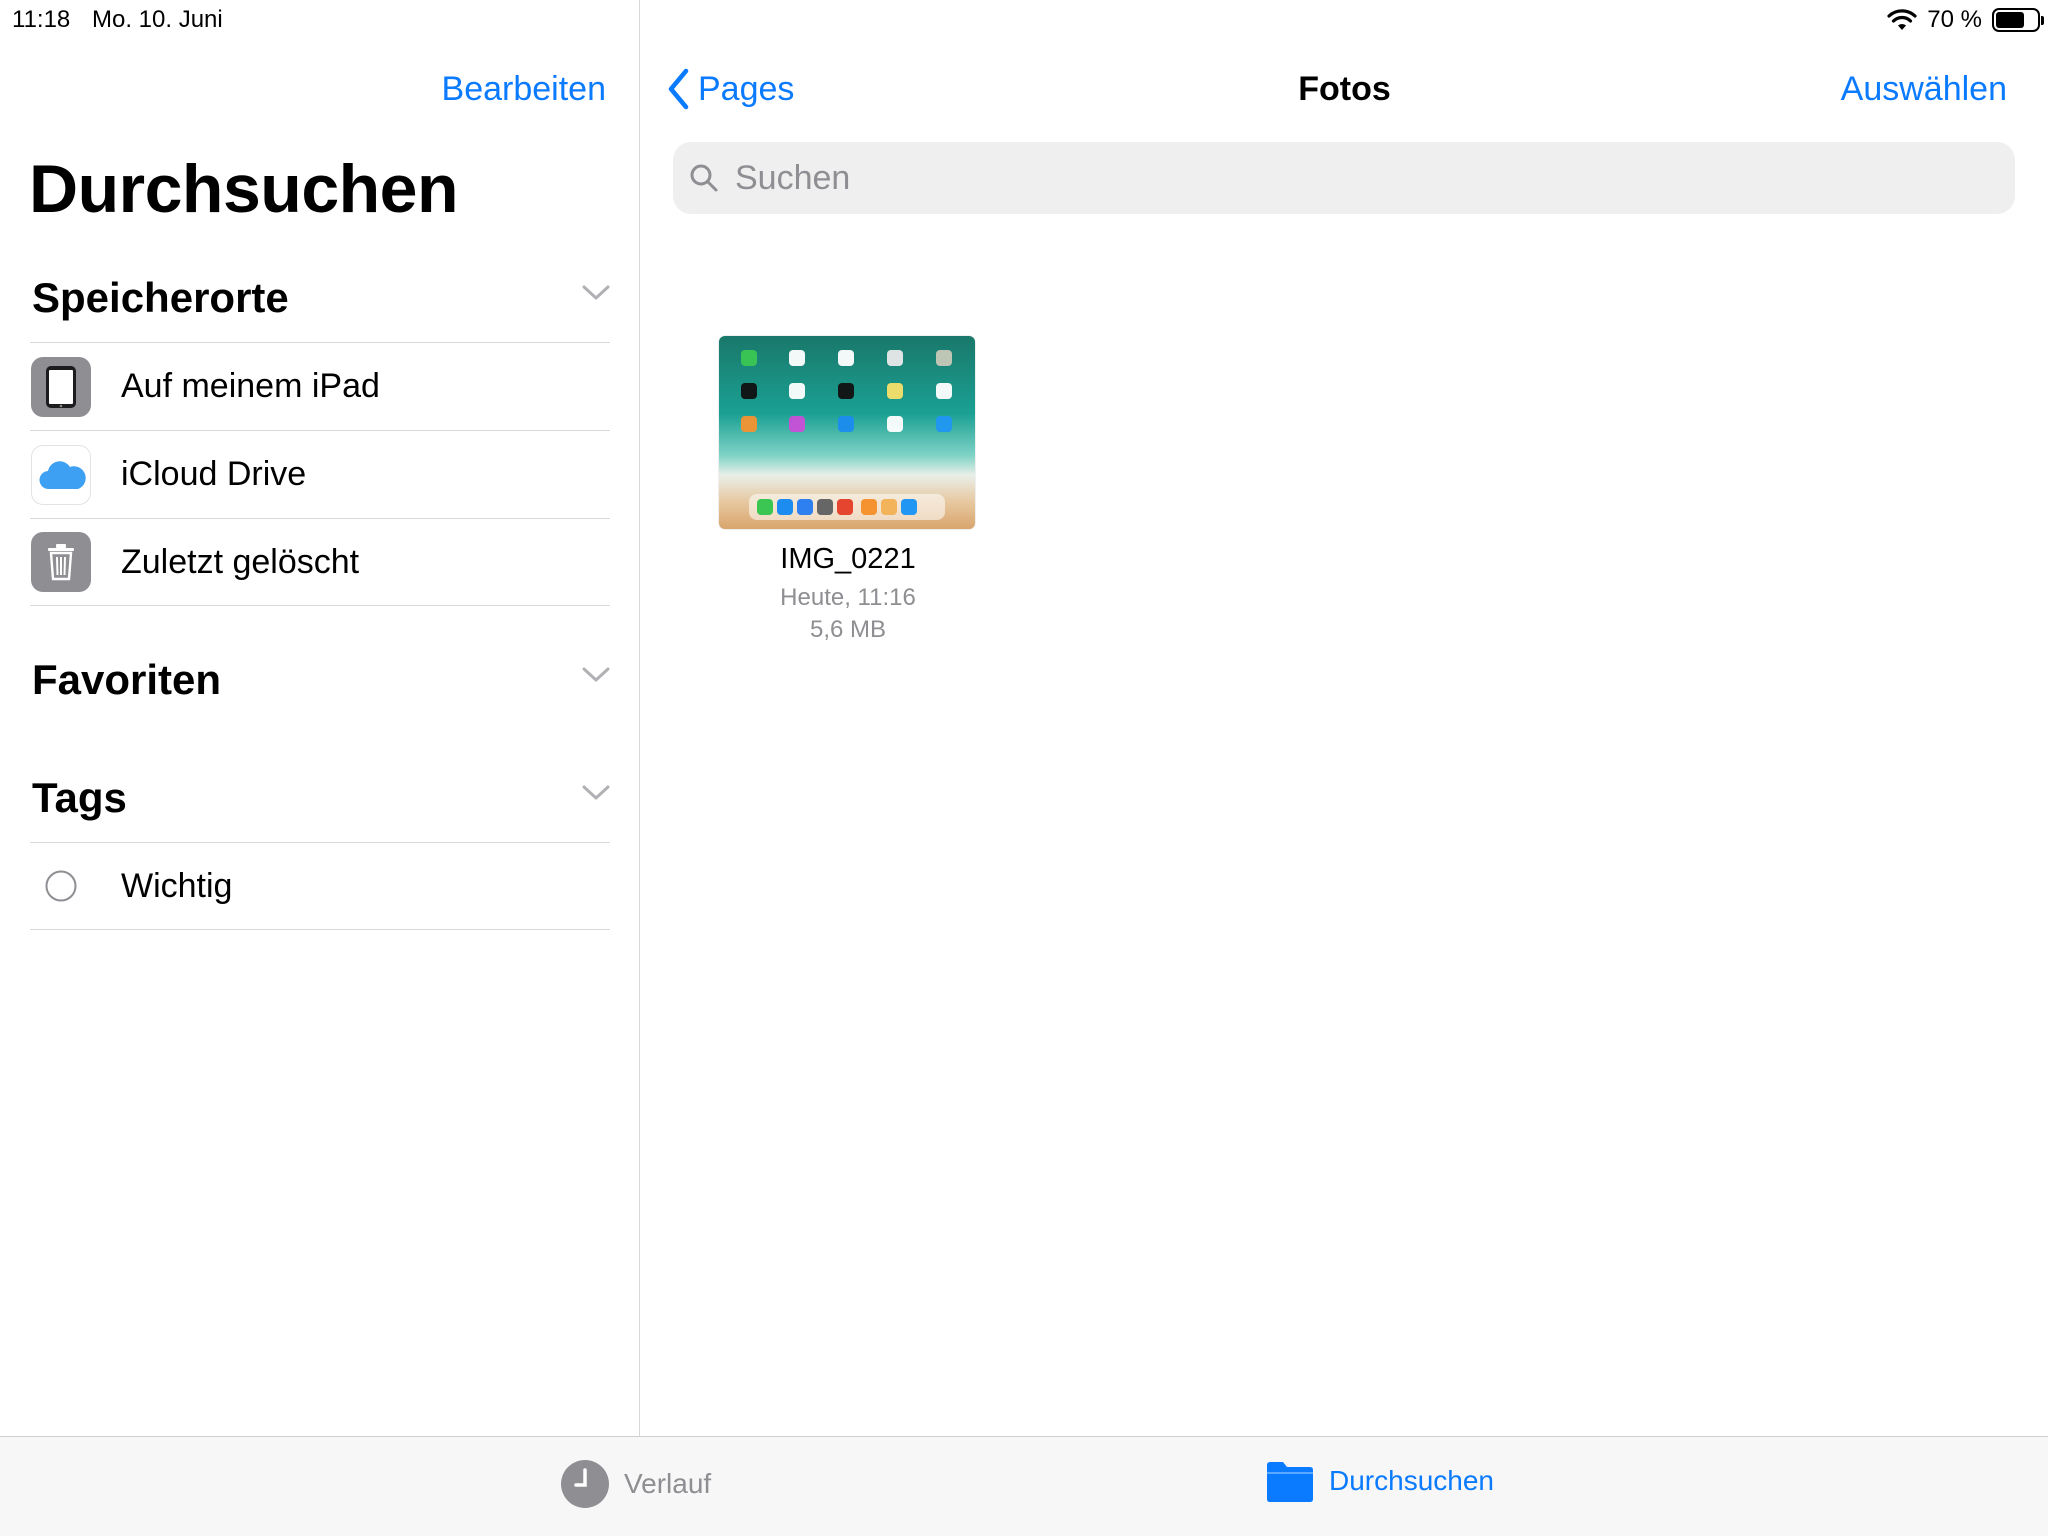 This screenshot has height=1536, width=2048. I want to click on sidebar-item-icloud-drive: iCloud Drive, so click(320, 474).